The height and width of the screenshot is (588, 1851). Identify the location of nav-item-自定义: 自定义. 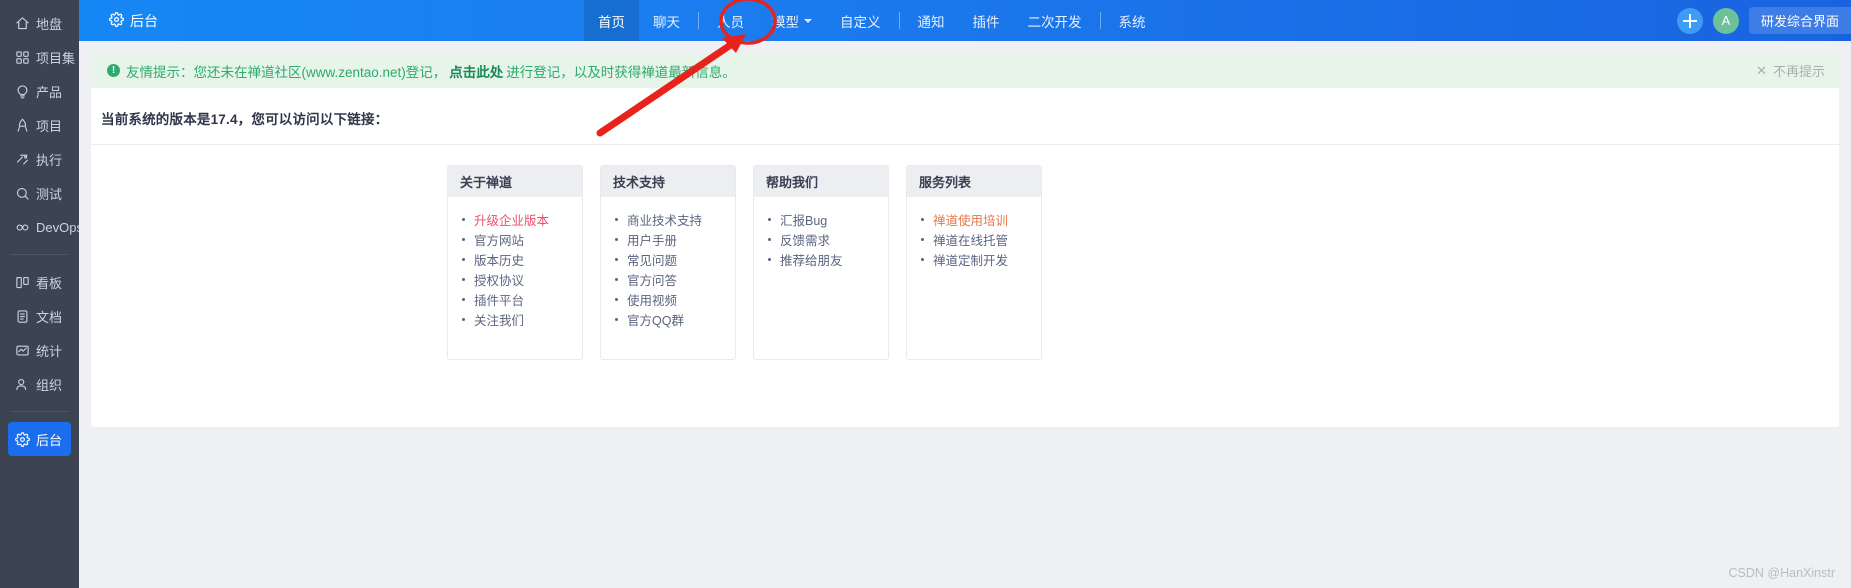
(860, 20).